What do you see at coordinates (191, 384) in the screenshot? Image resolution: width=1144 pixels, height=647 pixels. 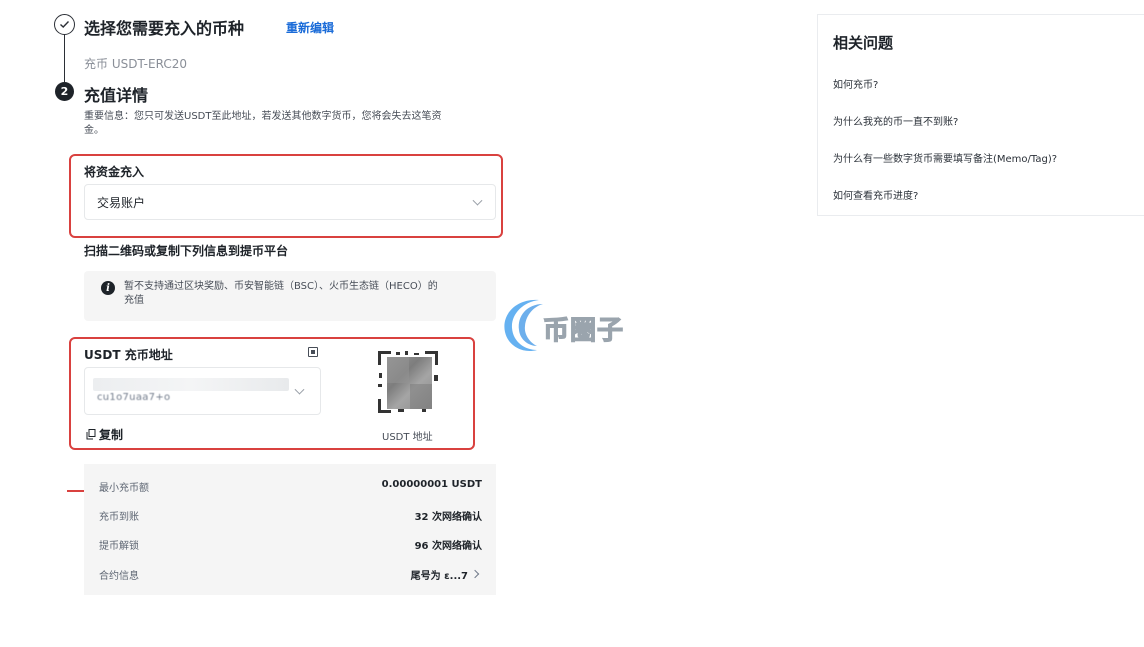 I see `address-blur-mask` at bounding box center [191, 384].